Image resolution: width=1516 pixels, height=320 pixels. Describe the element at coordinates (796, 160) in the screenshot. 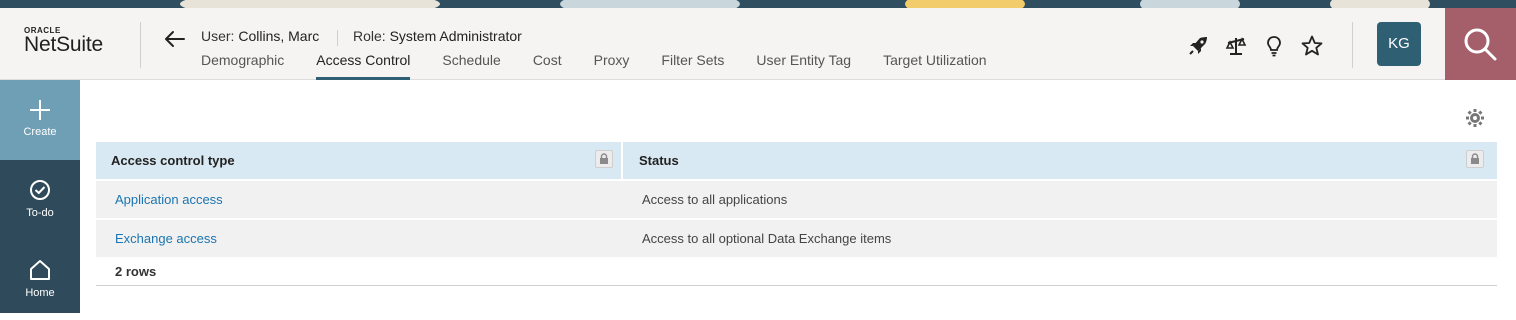

I see `table-header: Access control type Status` at that location.